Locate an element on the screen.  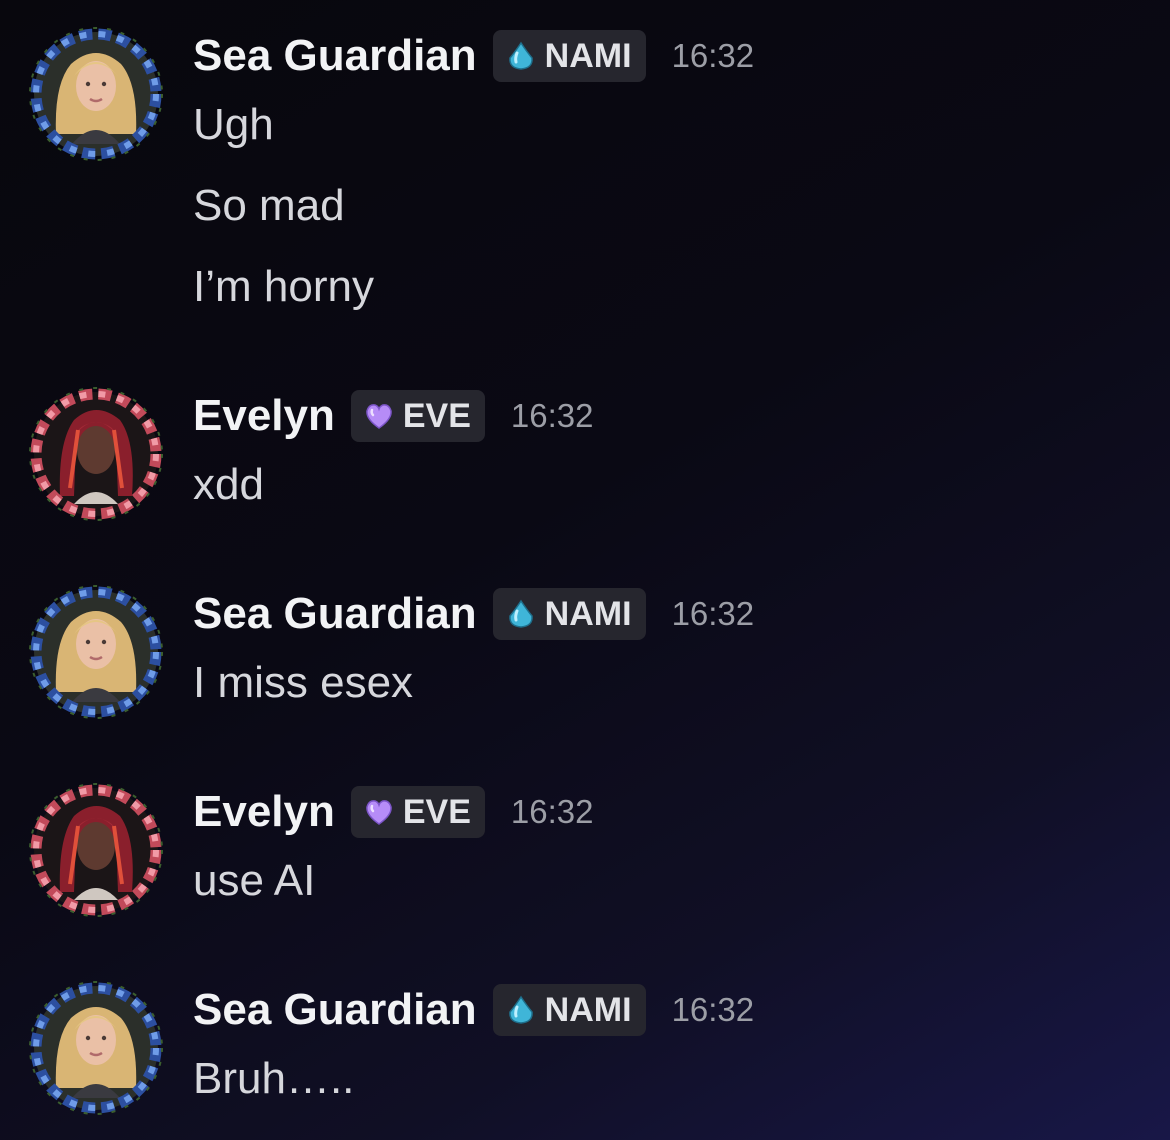
message-text: I’m horny is located at coordinates (283, 286).